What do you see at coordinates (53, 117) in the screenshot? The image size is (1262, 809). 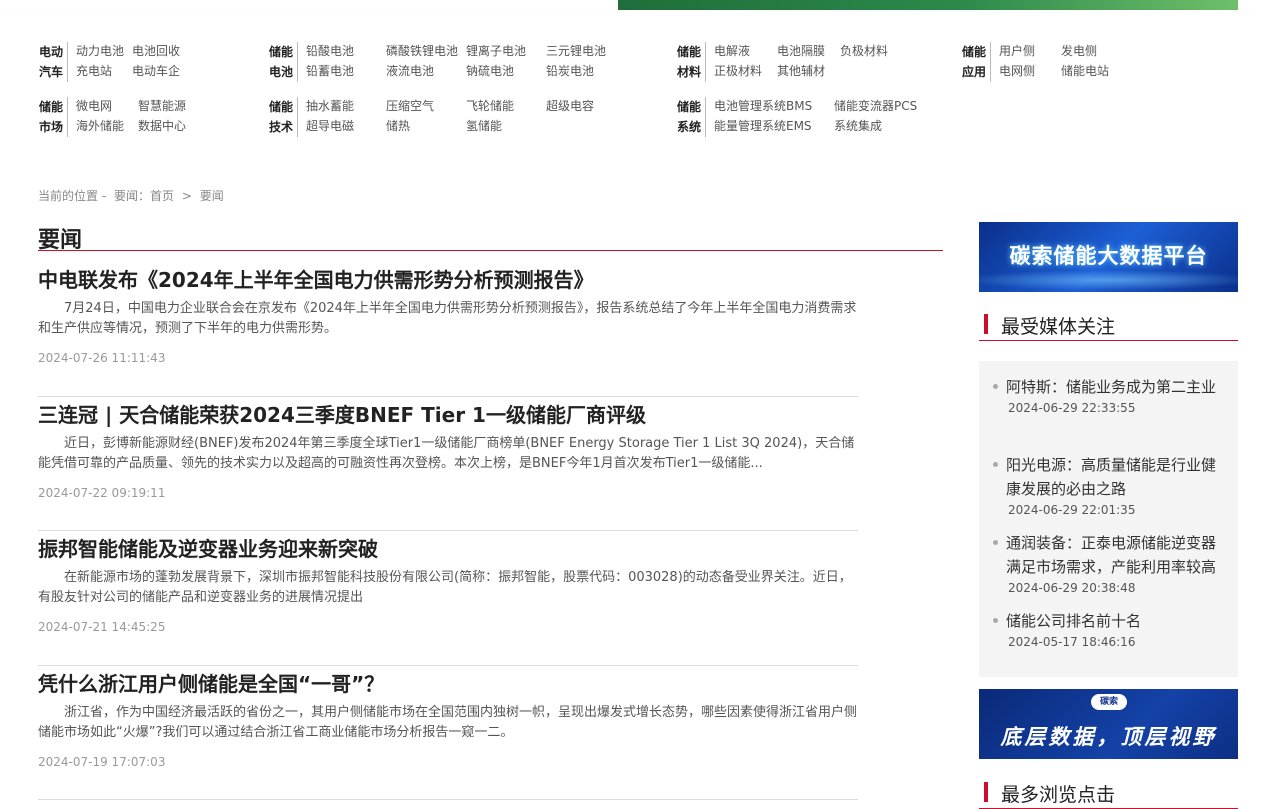 I see `nav-category-label: 储能 市场` at bounding box center [53, 117].